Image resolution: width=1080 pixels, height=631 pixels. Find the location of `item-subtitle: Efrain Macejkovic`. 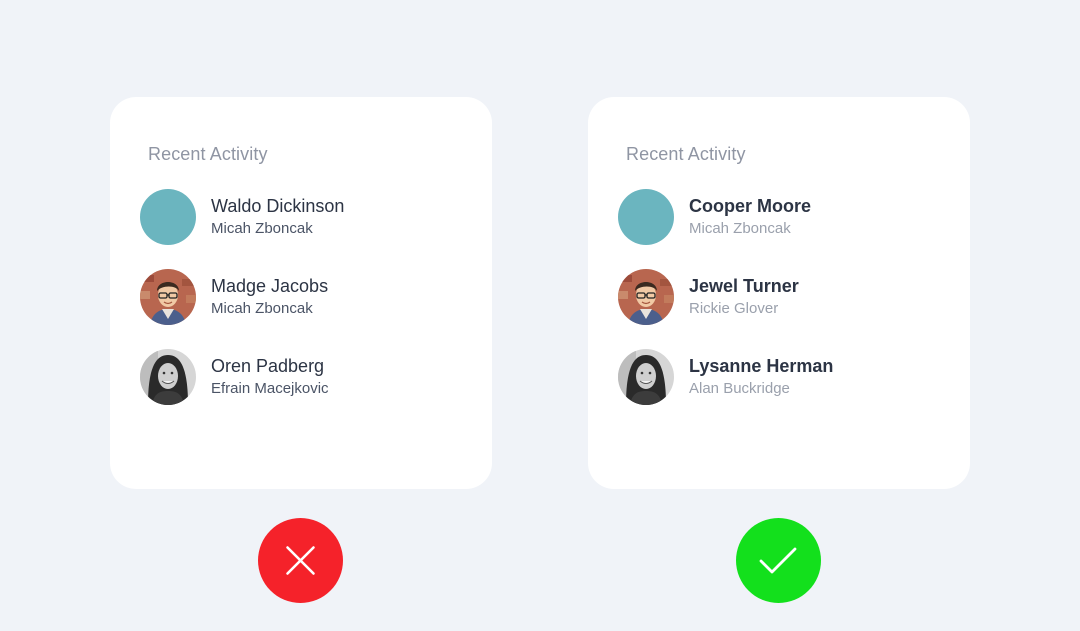

item-subtitle: Efrain Macejkovic is located at coordinates (270, 388).